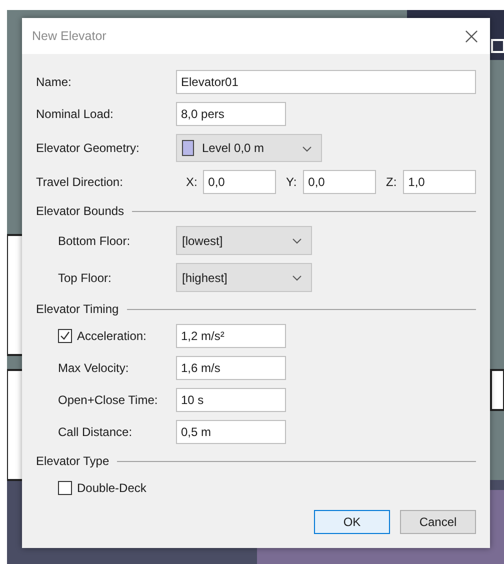  I want to click on field-label: Elevator Geometry:, so click(88, 148).